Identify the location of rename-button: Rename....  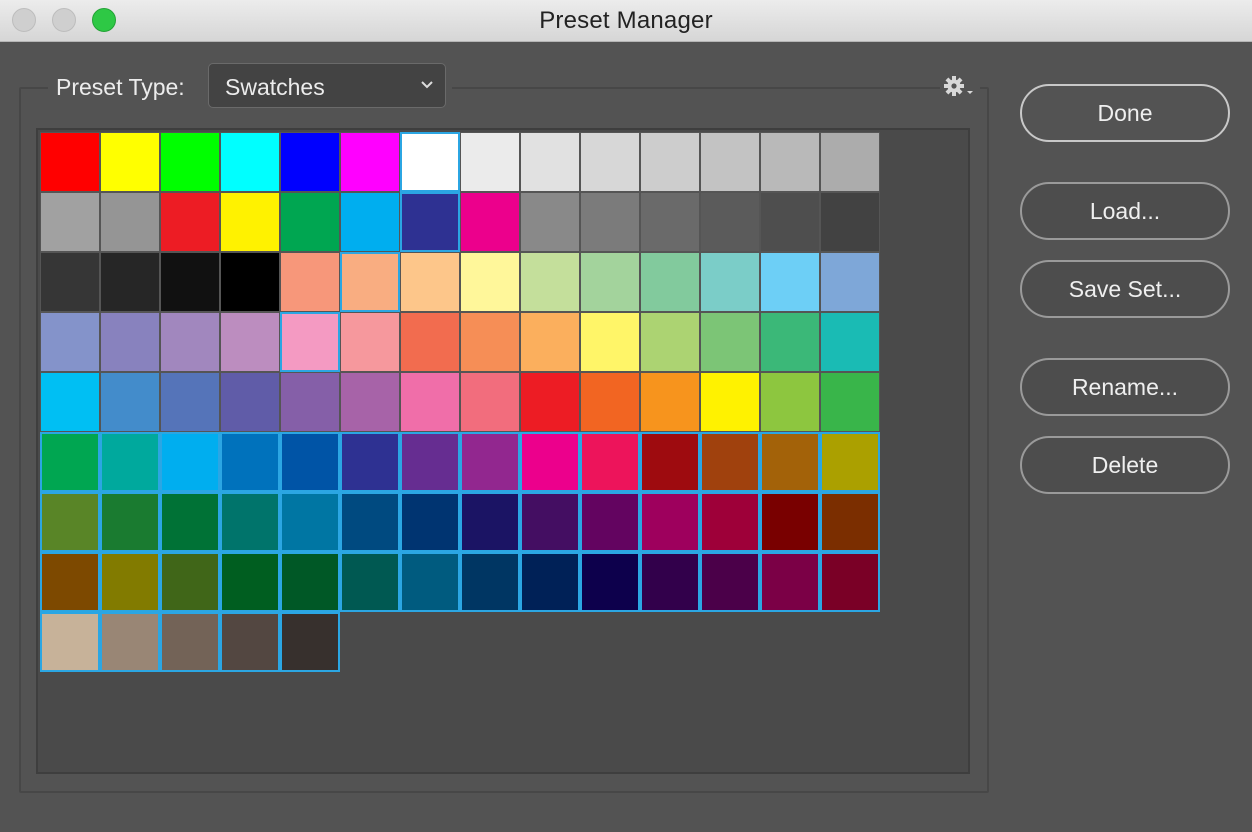
(1125, 387).